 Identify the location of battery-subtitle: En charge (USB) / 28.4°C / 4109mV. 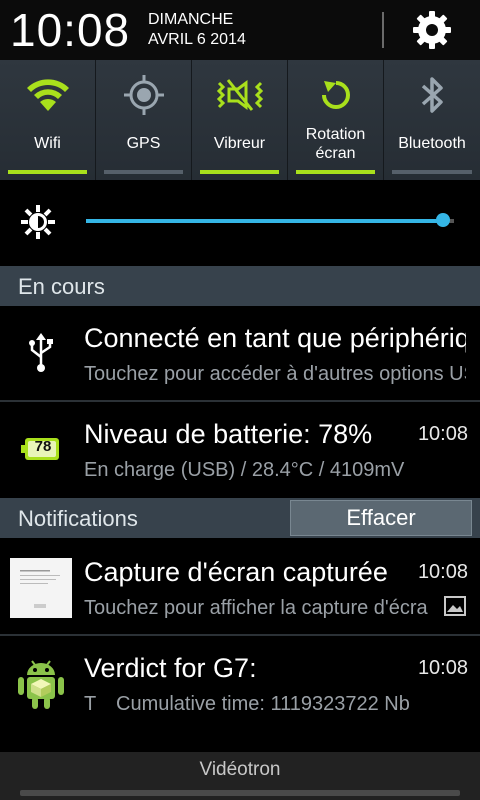
(244, 470).